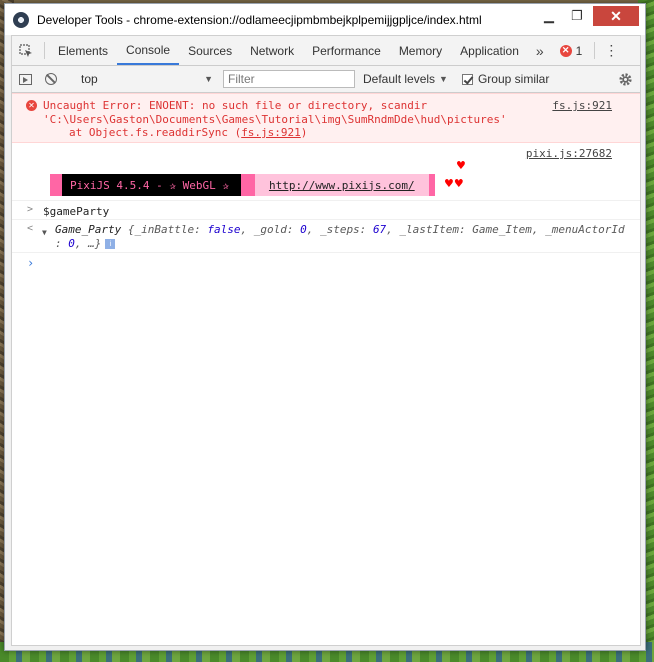 This screenshot has height=662, width=654. I want to click on banner-link-box: http://www.pixijs.com/, so click(341, 185).